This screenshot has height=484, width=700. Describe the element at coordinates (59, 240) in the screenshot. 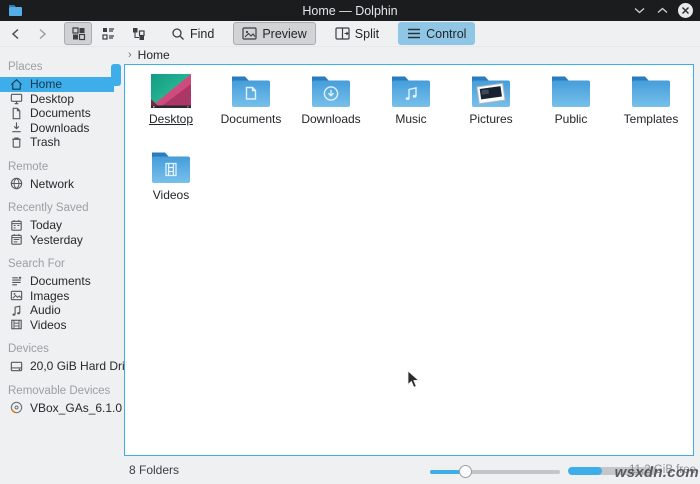

I see `sidebar-item-yesterday: Yesterday` at that location.